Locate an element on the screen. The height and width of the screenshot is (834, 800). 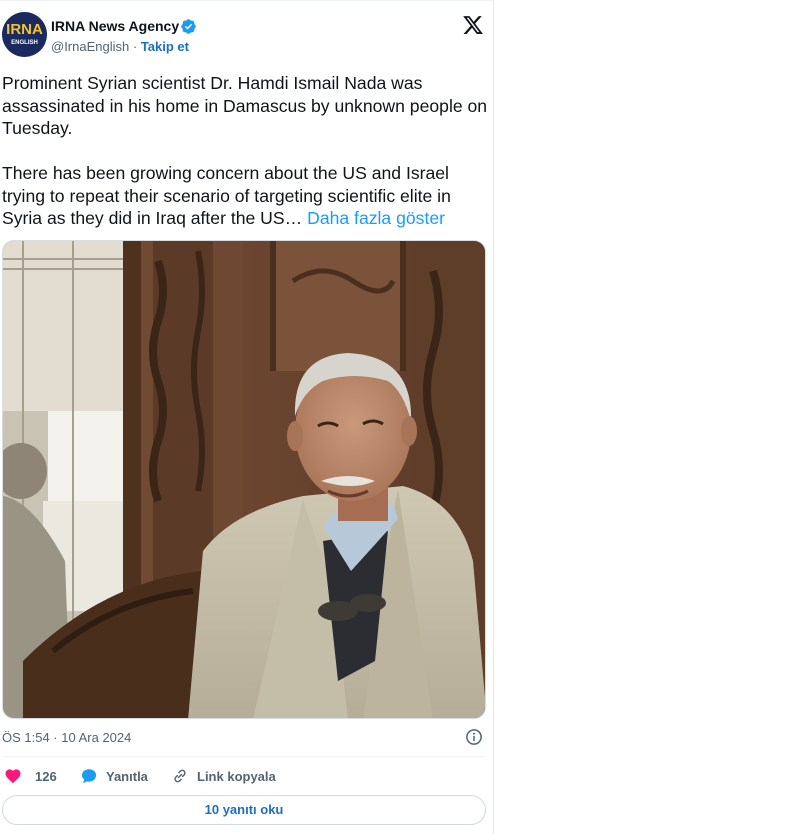
divider is located at coordinates (244, 756).